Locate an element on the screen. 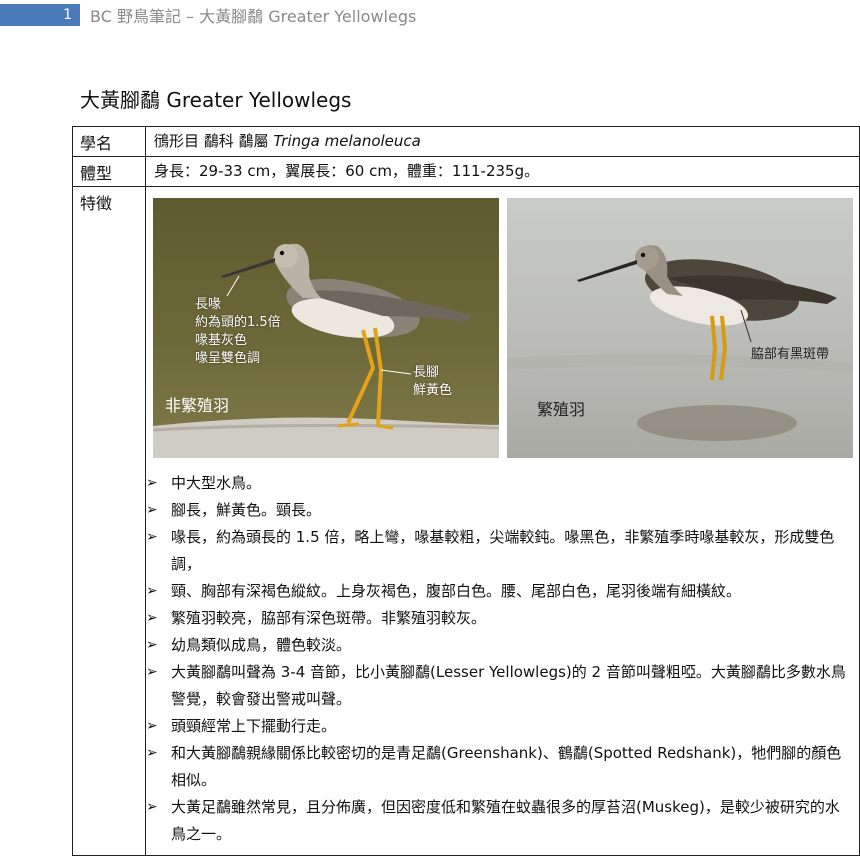  scientific-name: Tringa melanoleuca is located at coordinates (347, 141).